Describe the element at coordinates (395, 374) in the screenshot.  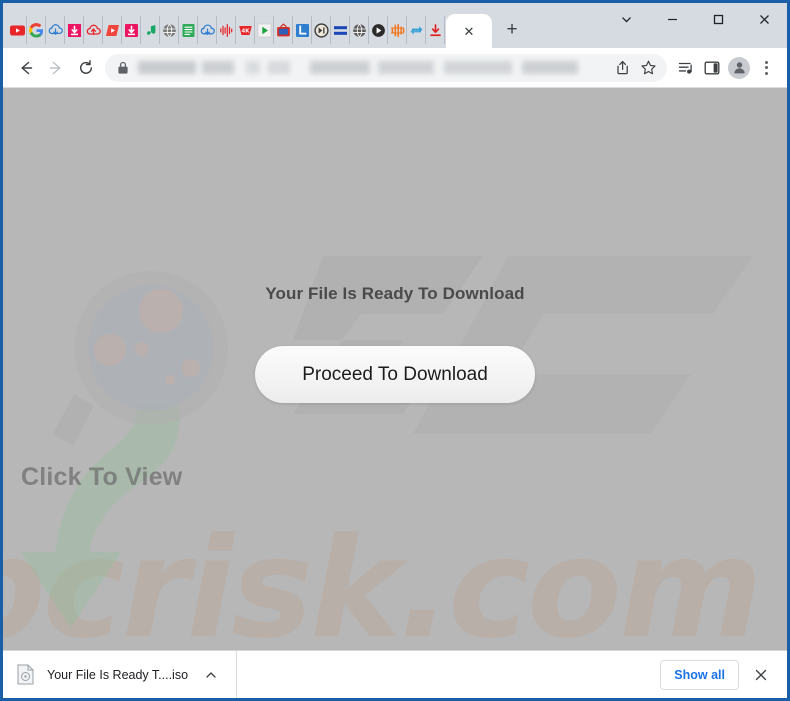
I see `proceed-to-download-button: Proceed To Download` at that location.